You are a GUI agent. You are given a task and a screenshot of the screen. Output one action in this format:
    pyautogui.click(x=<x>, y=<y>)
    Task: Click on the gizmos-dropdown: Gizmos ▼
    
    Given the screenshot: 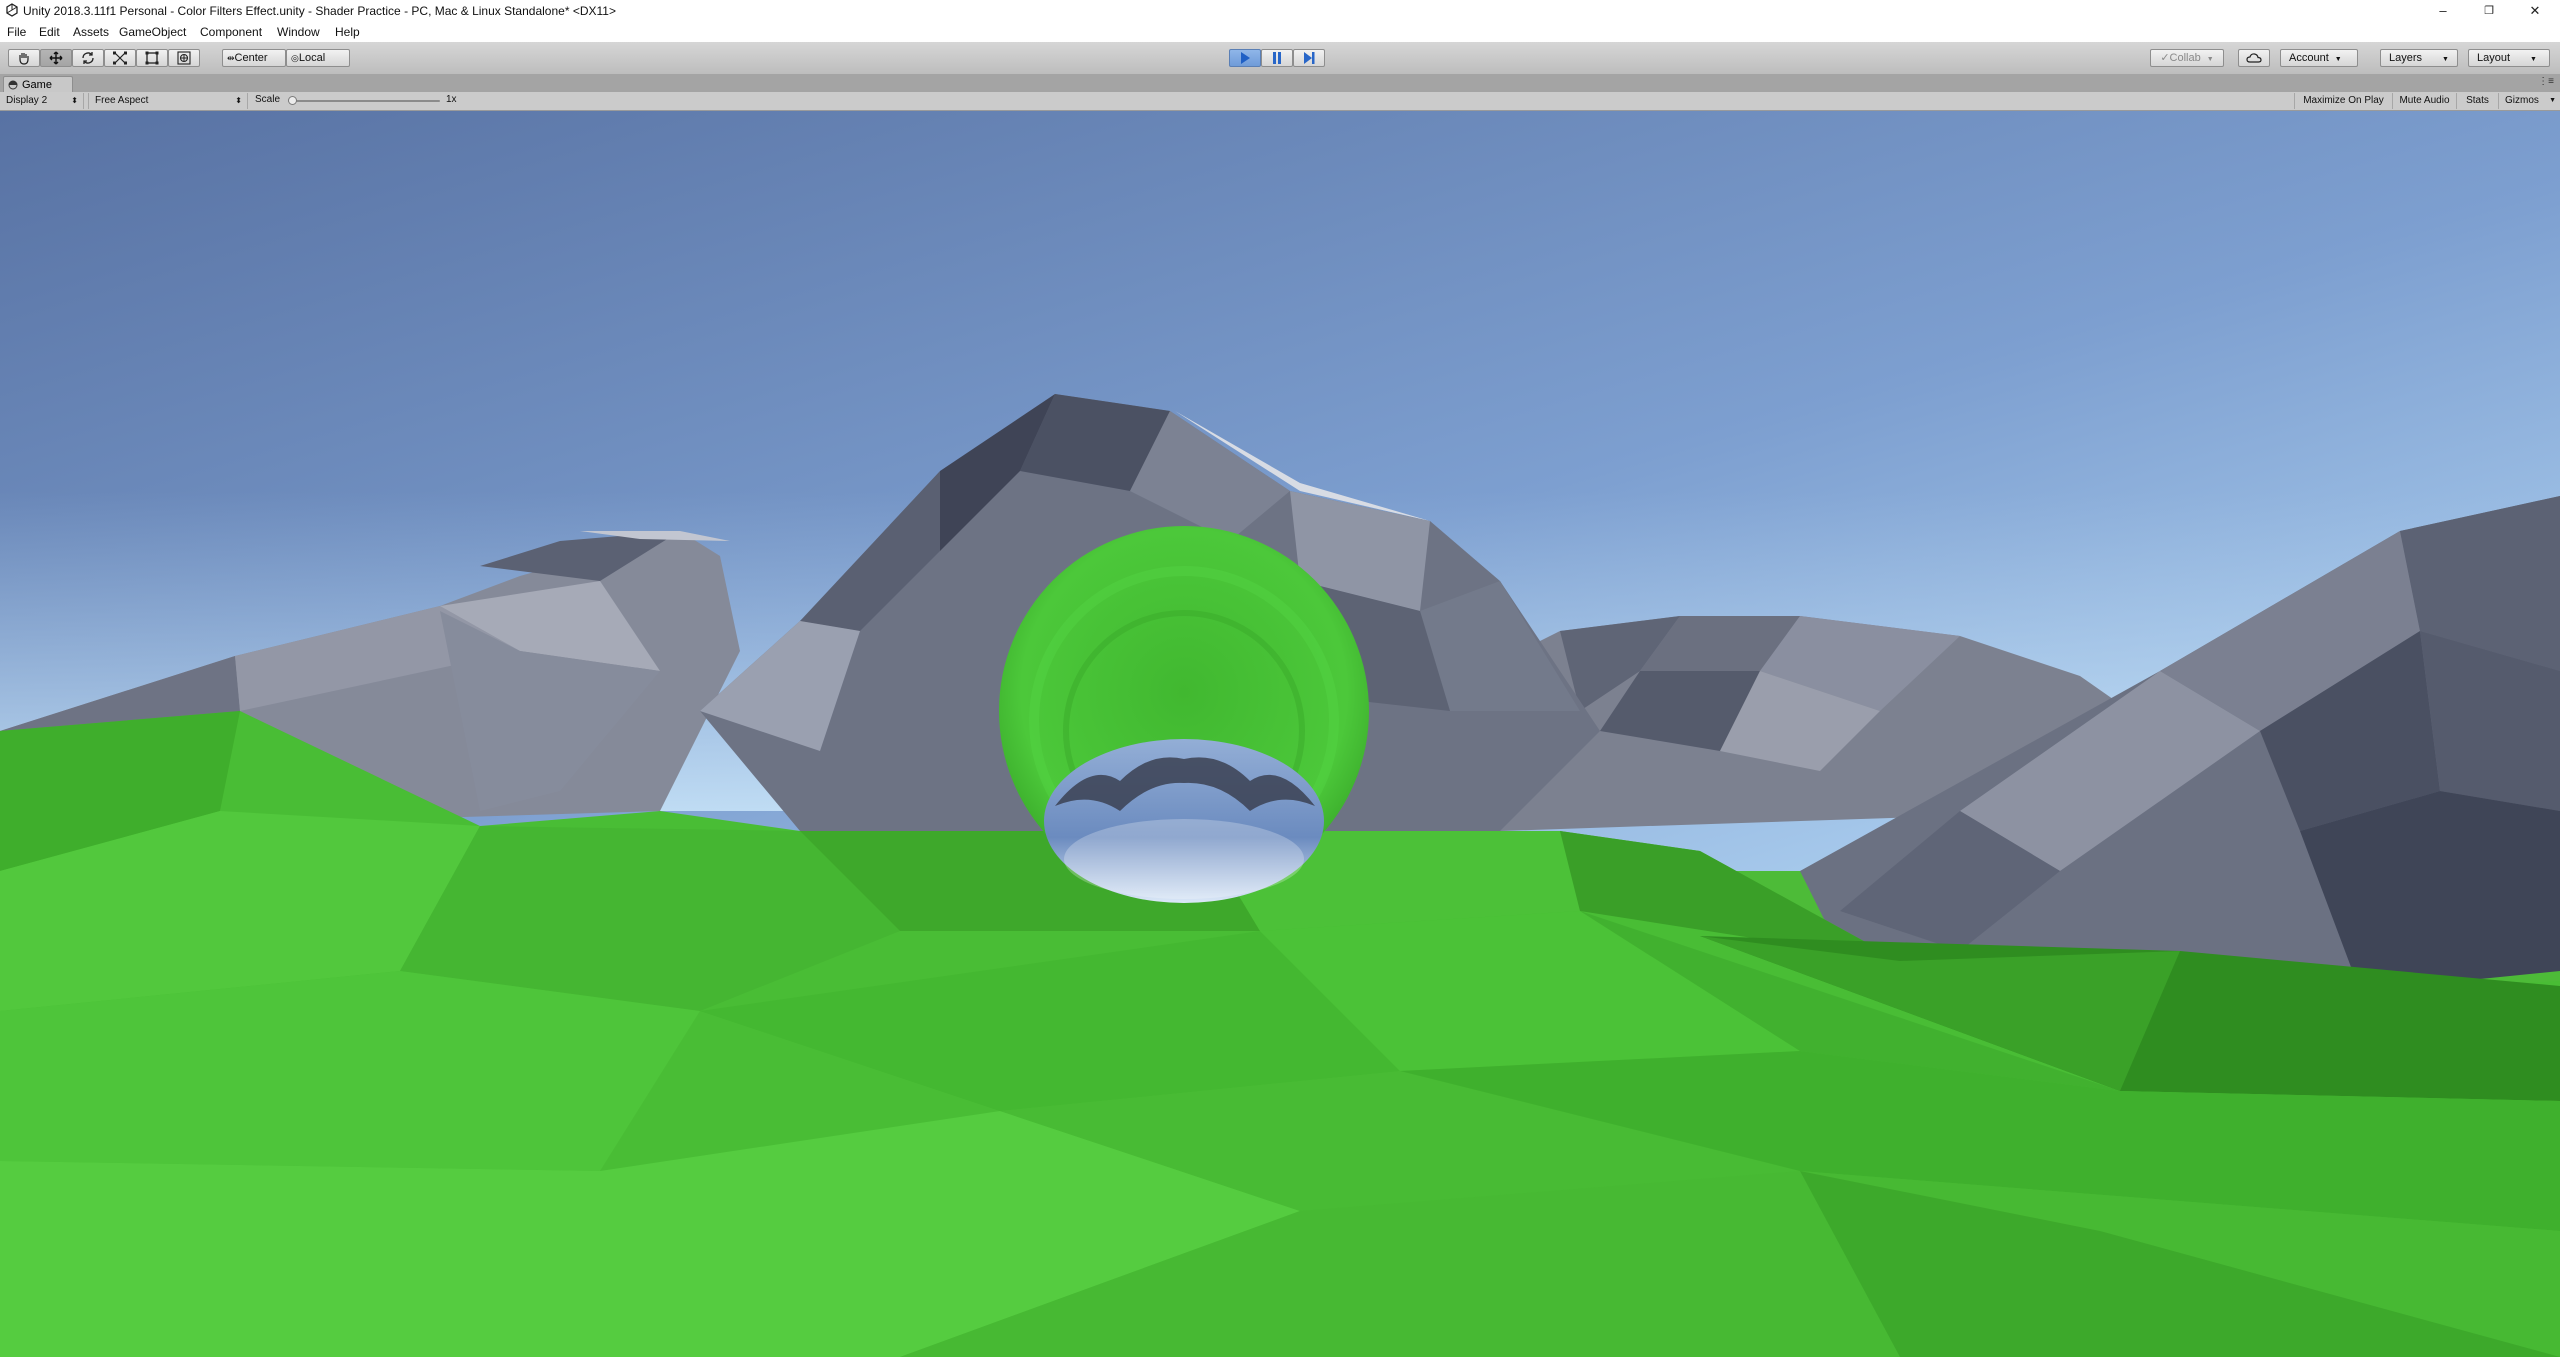 What is the action you would take?
    pyautogui.click(x=2529, y=101)
    